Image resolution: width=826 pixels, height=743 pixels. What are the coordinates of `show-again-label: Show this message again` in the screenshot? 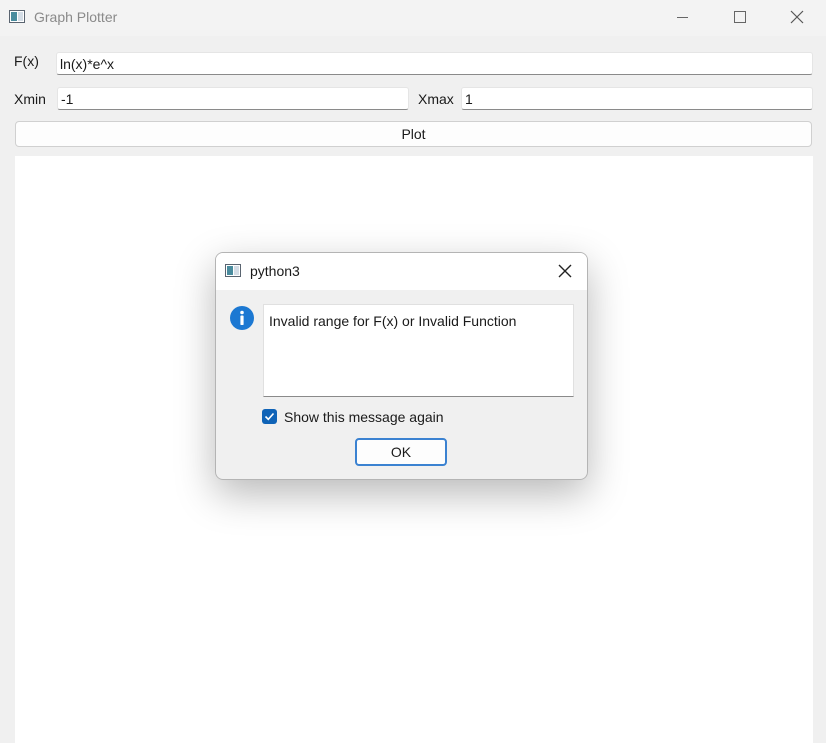 It's located at (364, 417).